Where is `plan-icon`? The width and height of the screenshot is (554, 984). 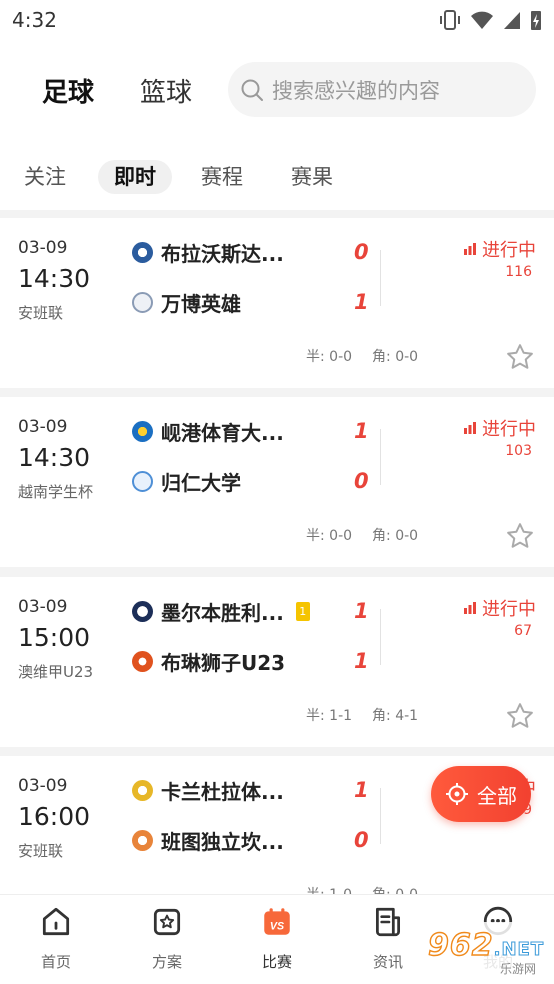
plan-icon is located at coordinates (167, 922).